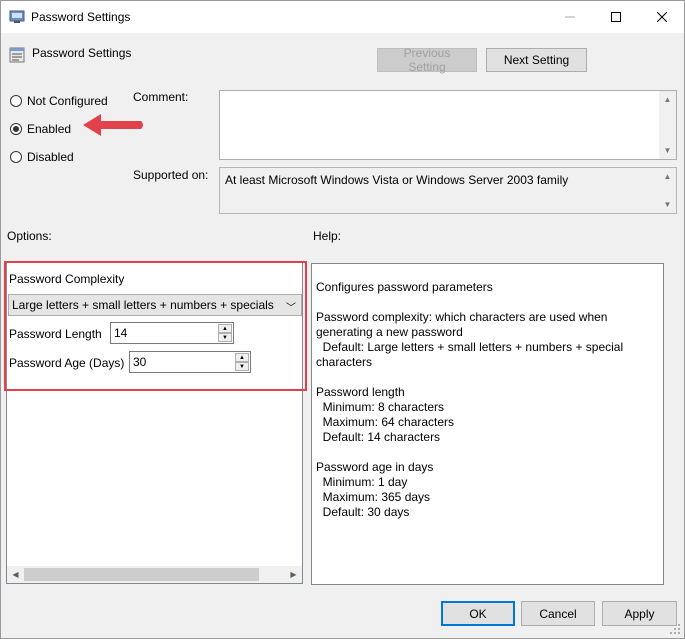 The width and height of the screenshot is (685, 639). Describe the element at coordinates (140, 362) in the screenshot. I see `password-age-value: 30` at that location.